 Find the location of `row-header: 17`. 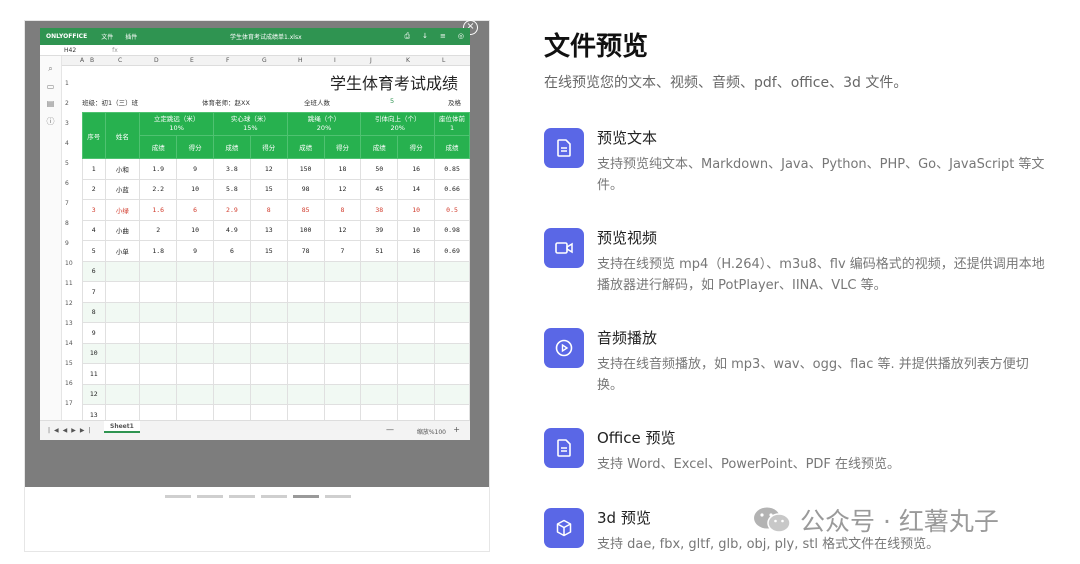

row-header: 17 is located at coordinates (69, 403).